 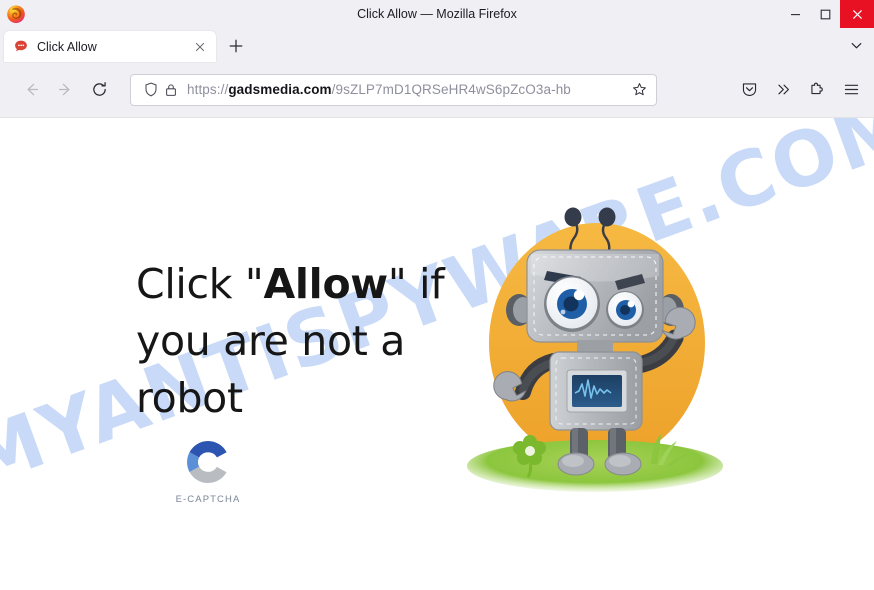 What do you see at coordinates (67, 46) in the screenshot?
I see `tab-title: Click Allow` at bounding box center [67, 46].